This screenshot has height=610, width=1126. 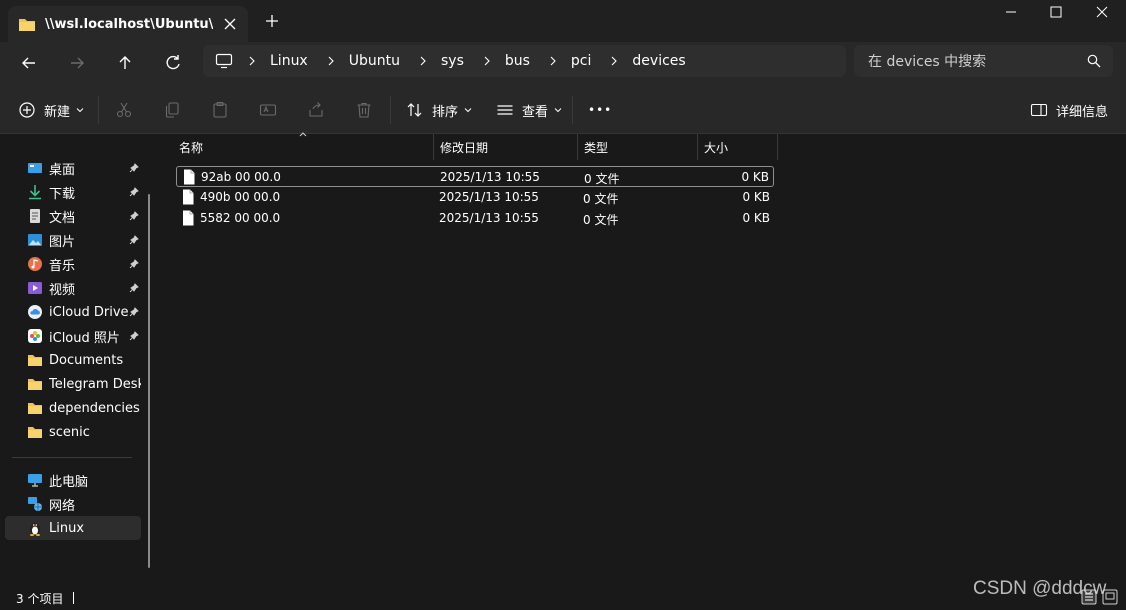 What do you see at coordinates (596, 147) in the screenshot?
I see `column-header-label: 类型` at bounding box center [596, 147].